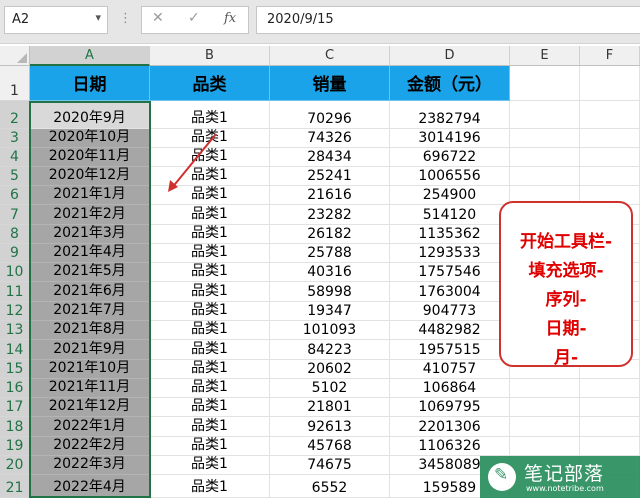 This screenshot has height=498, width=640. Describe the element at coordinates (230, 18) in the screenshot. I see `insert-function-icon: fx` at that location.